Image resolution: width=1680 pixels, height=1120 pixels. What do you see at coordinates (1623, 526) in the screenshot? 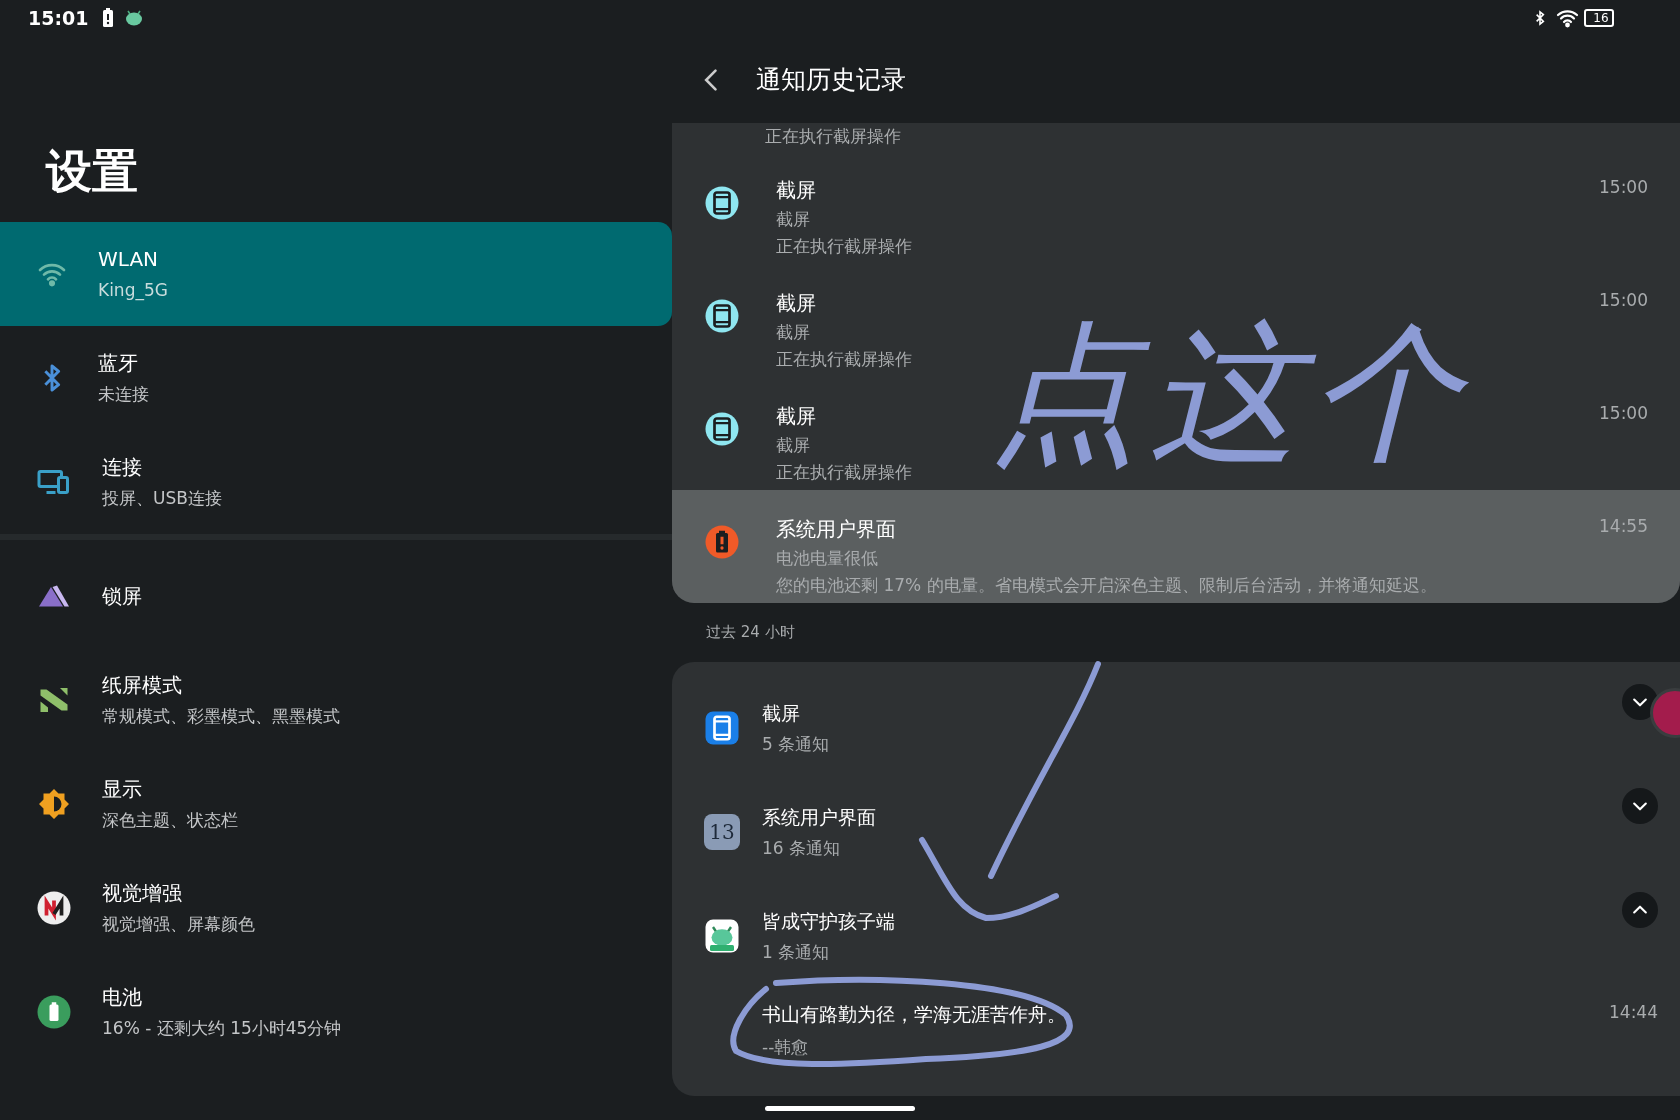
I see `notification-time: 14:55` at bounding box center [1623, 526].